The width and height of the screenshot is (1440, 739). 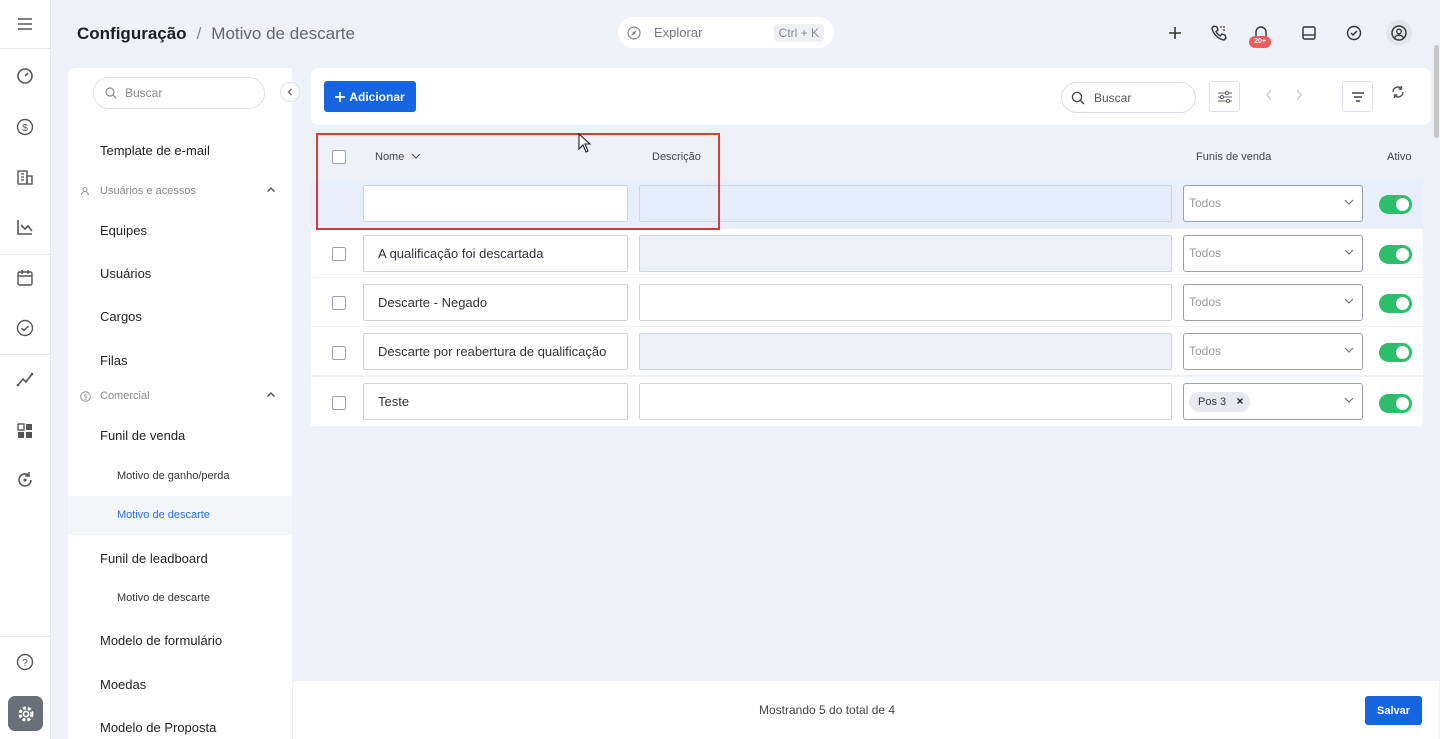 I want to click on sidebar-item-form-model: Modelo de formulário, so click(x=161, y=640).